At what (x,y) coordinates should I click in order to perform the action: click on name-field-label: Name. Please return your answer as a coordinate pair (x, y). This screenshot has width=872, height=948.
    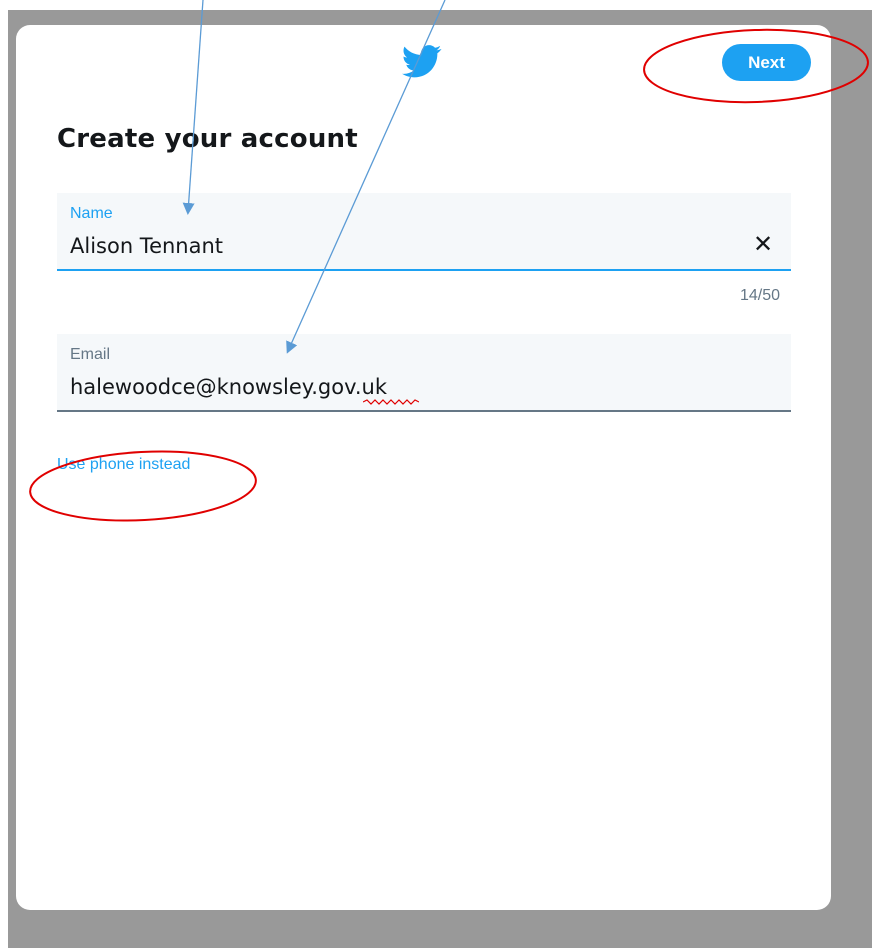
    Looking at the image, I should click on (91, 213).